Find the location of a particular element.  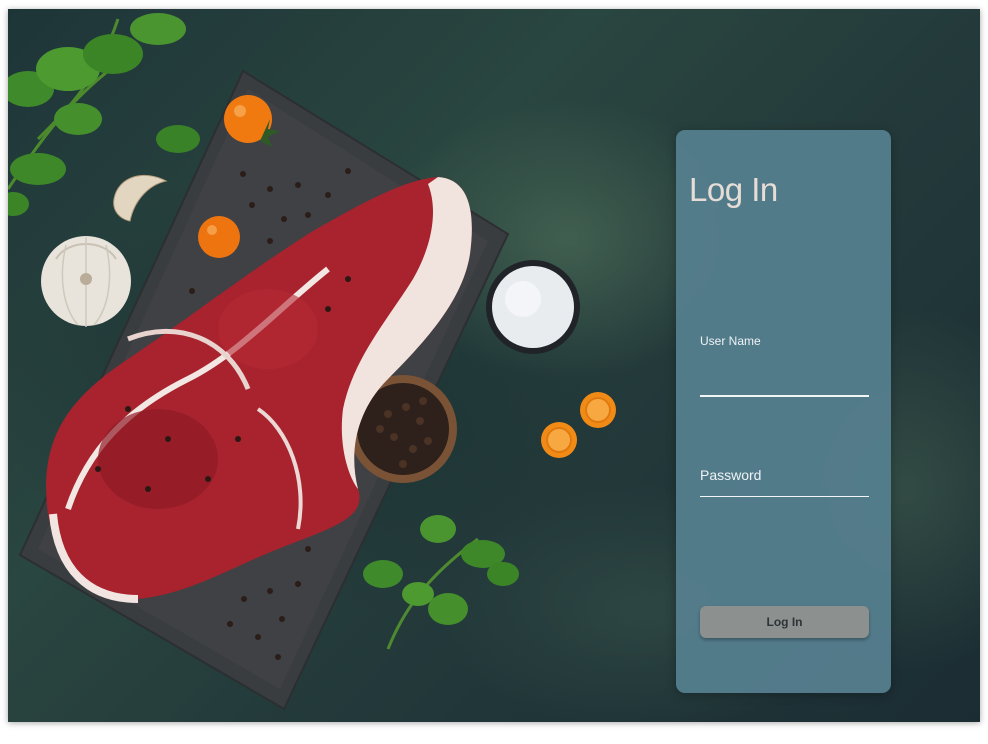

garlic-clove is located at coordinates (140, 198).